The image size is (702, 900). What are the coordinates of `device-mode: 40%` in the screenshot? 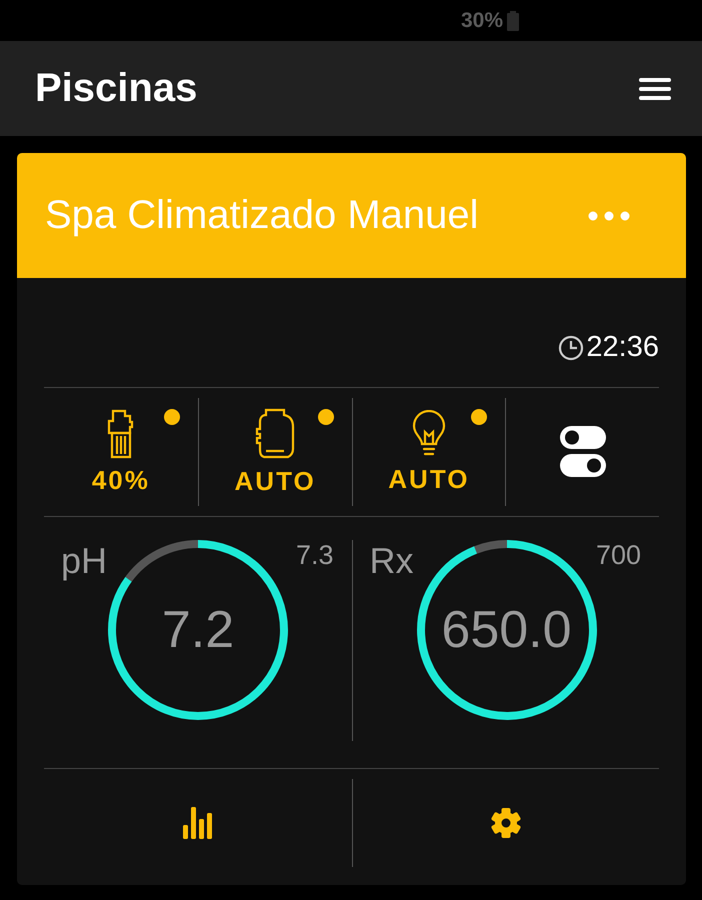 It's located at (121, 480).